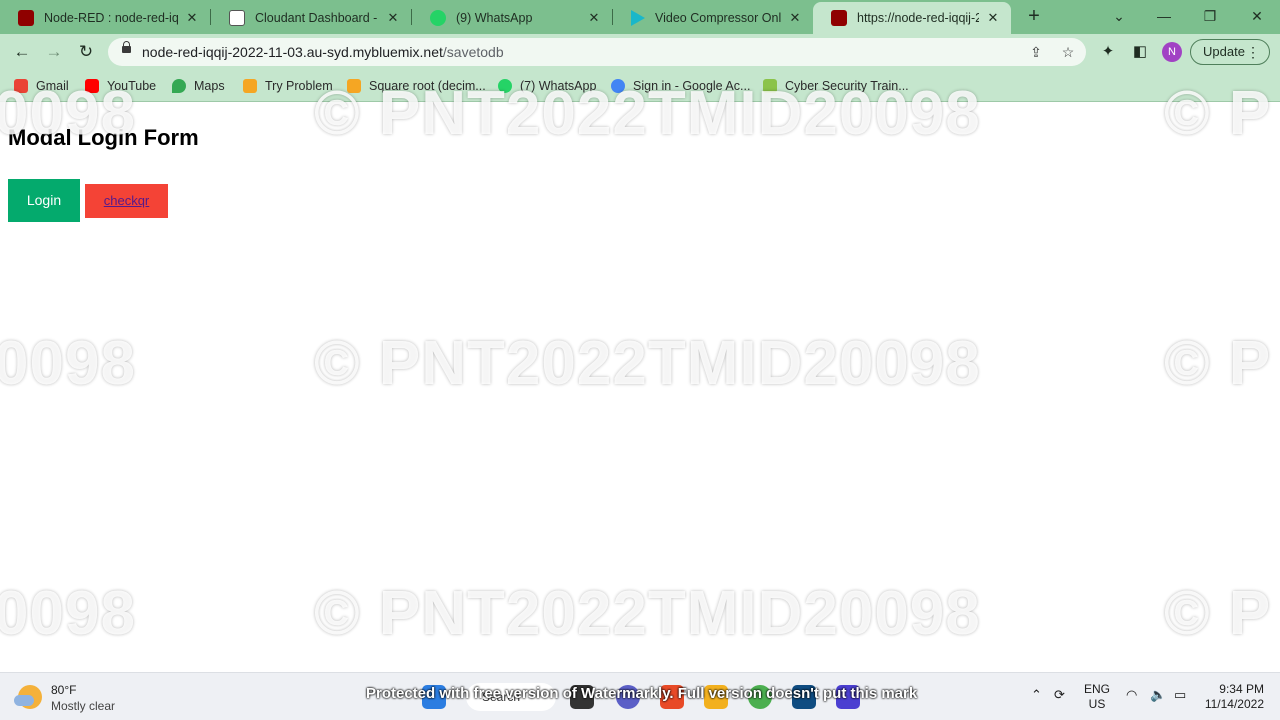 The width and height of the screenshot is (1280, 720). What do you see at coordinates (1068, 52) in the screenshot?
I see `bookmark-star-icon: ☆` at bounding box center [1068, 52].